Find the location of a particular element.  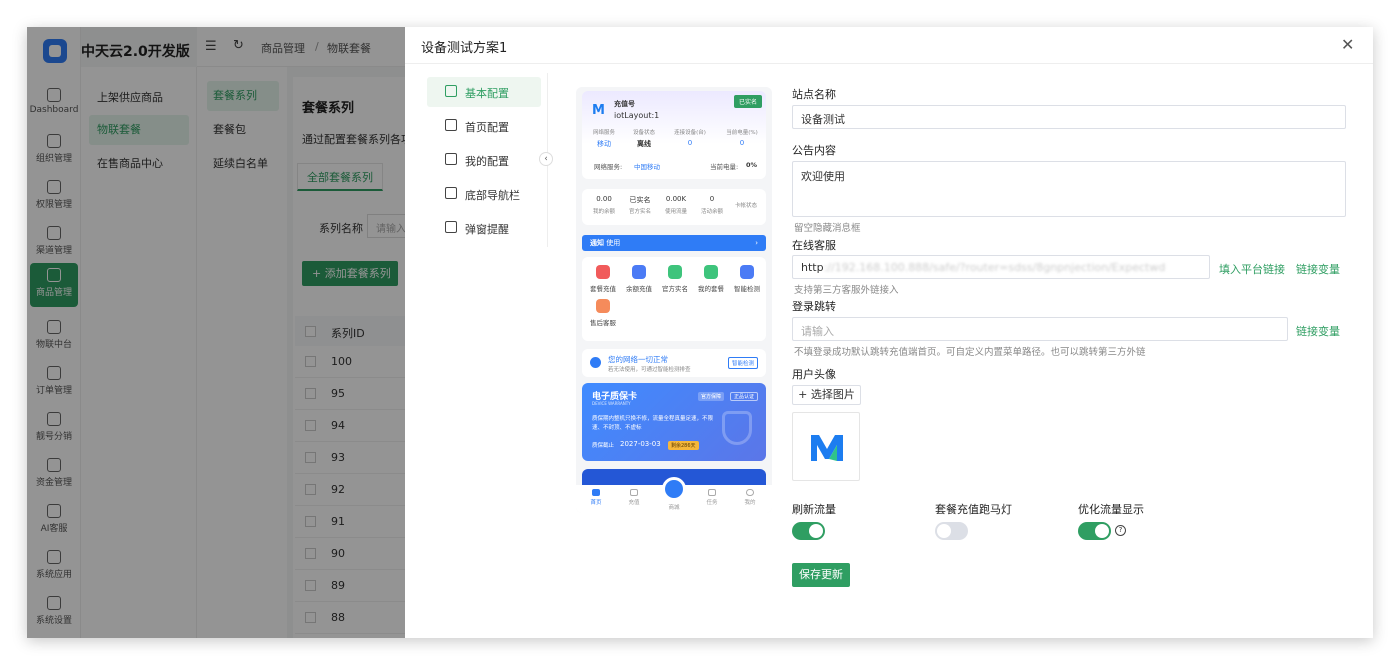

tab-mine: 我的 is located at coordinates (750, 497).